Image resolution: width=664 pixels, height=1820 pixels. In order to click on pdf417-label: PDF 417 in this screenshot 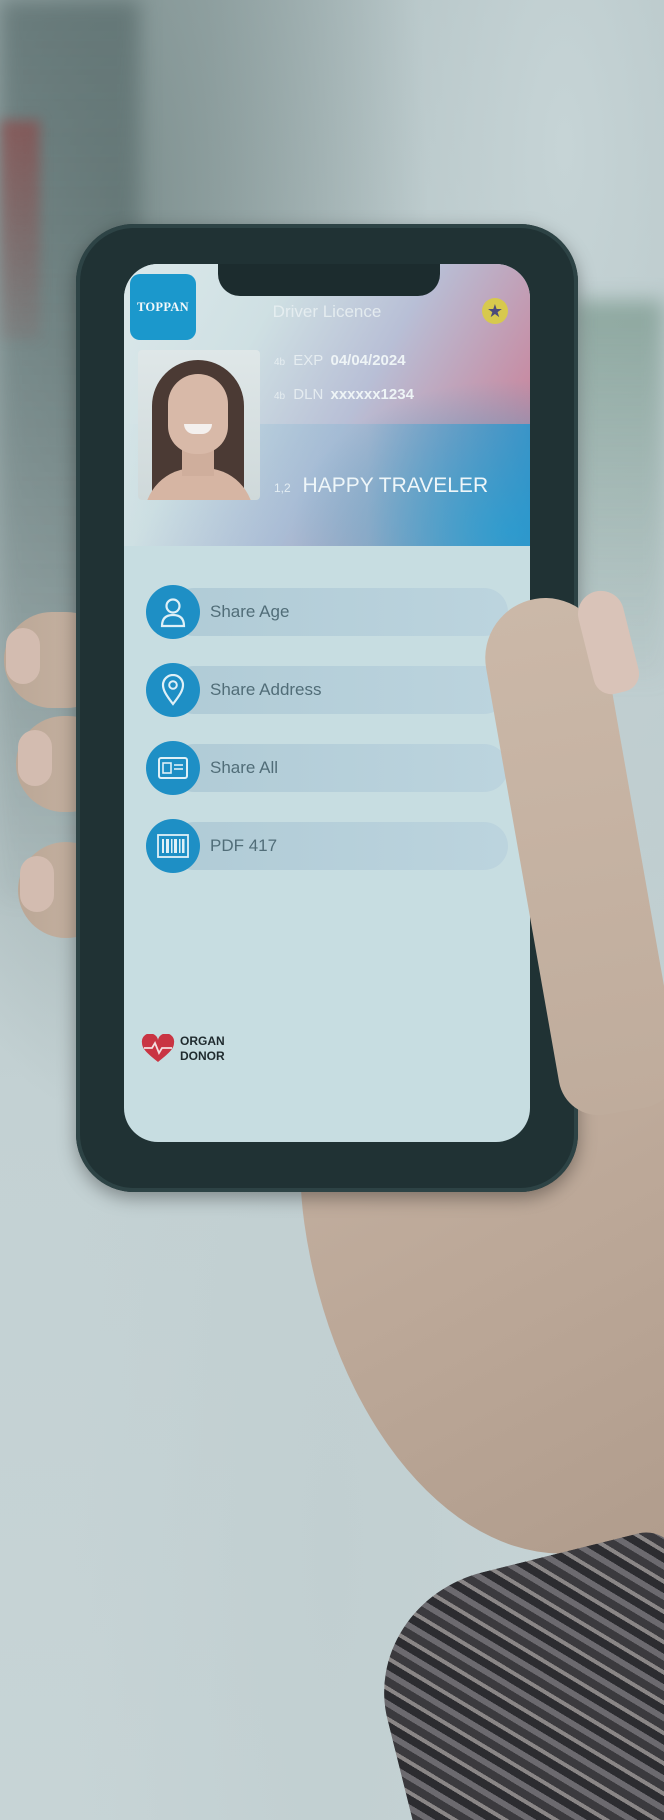, I will do `click(244, 845)`.